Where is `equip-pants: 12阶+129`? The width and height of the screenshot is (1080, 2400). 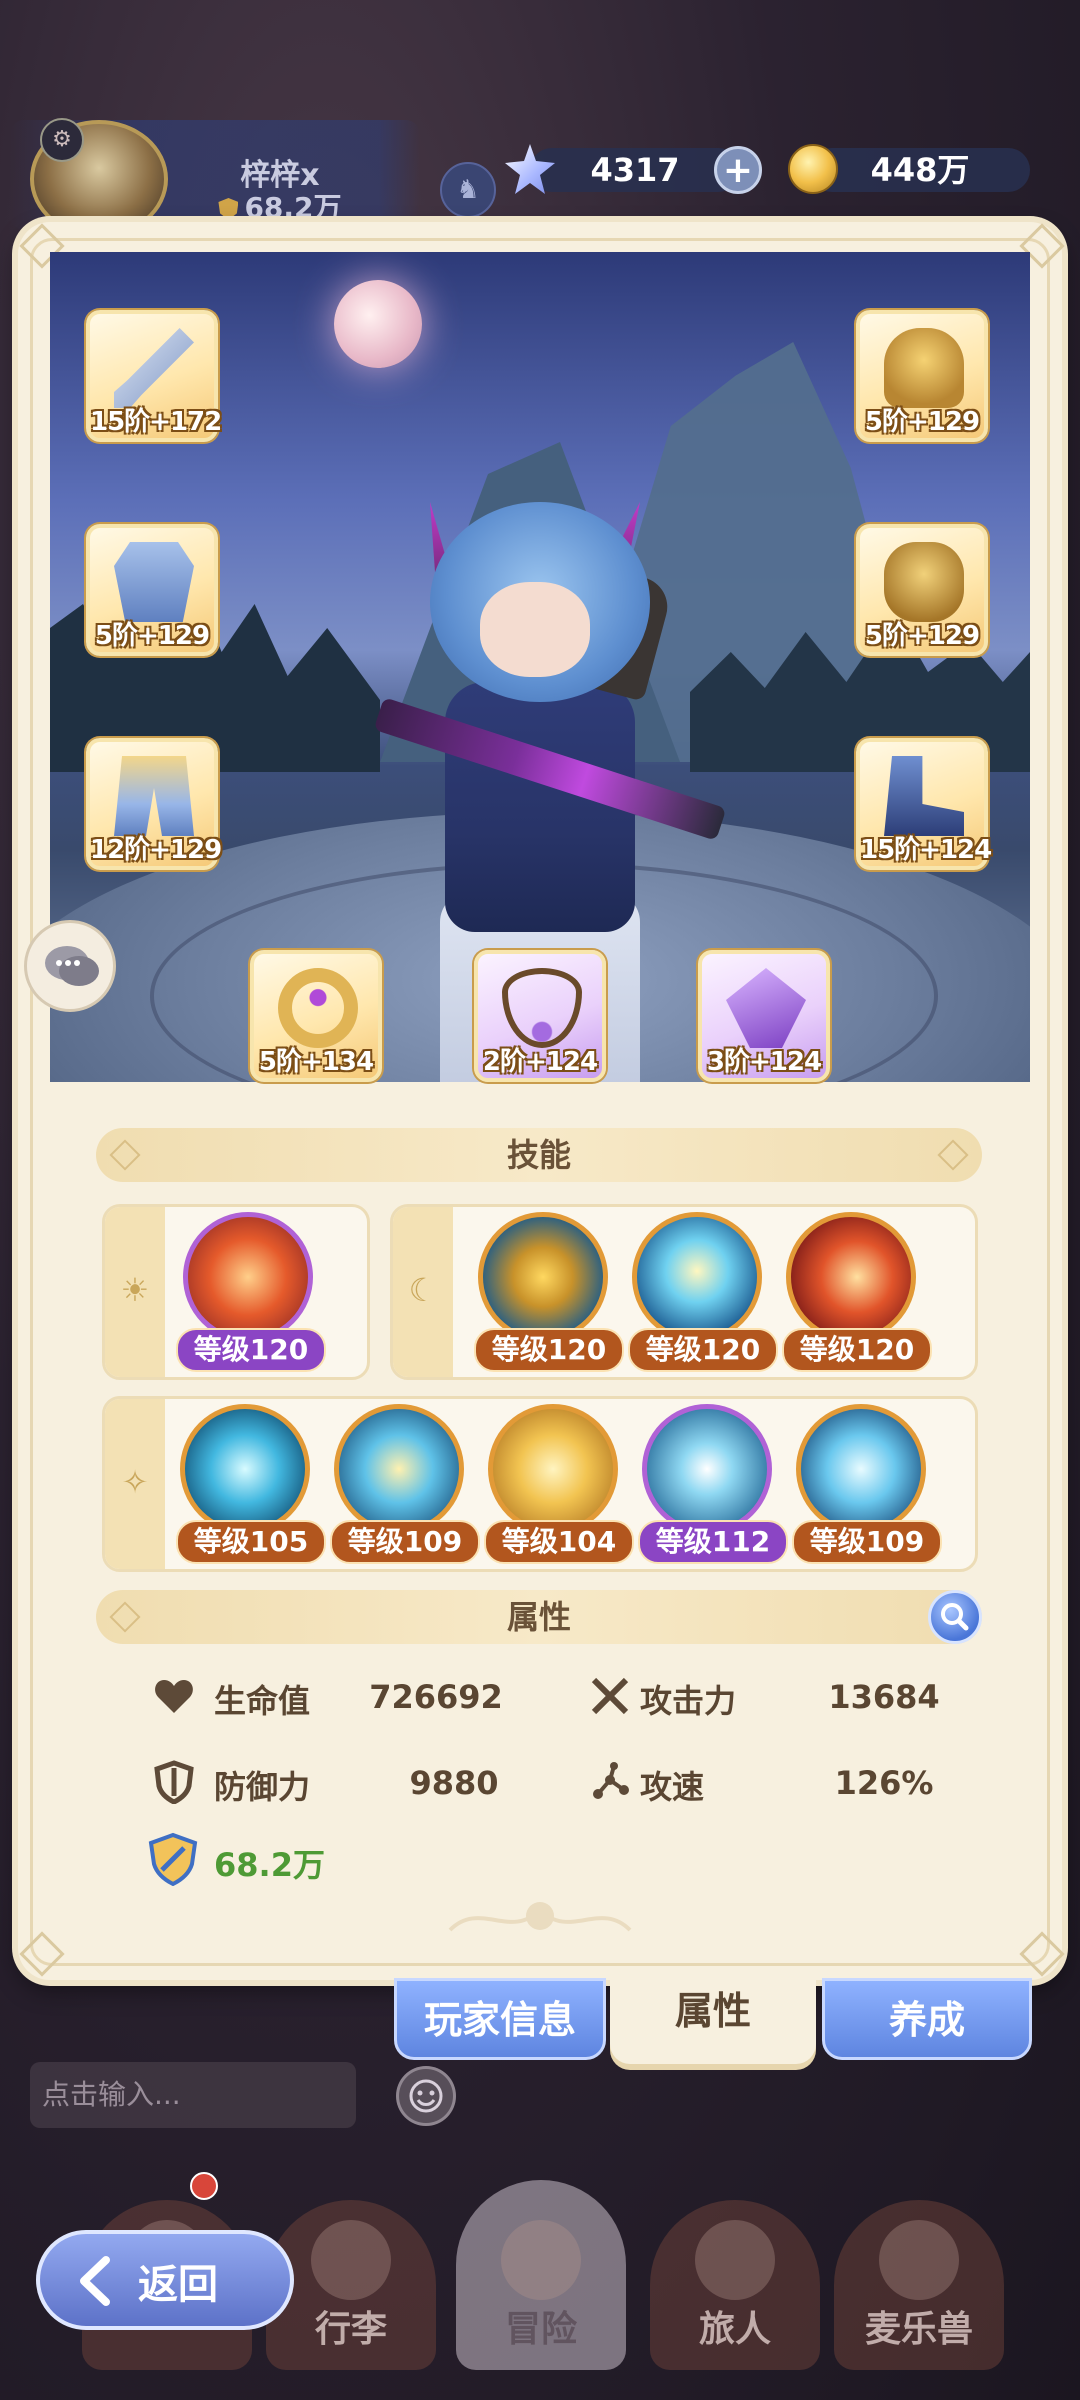 equip-pants: 12阶+129 is located at coordinates (154, 804).